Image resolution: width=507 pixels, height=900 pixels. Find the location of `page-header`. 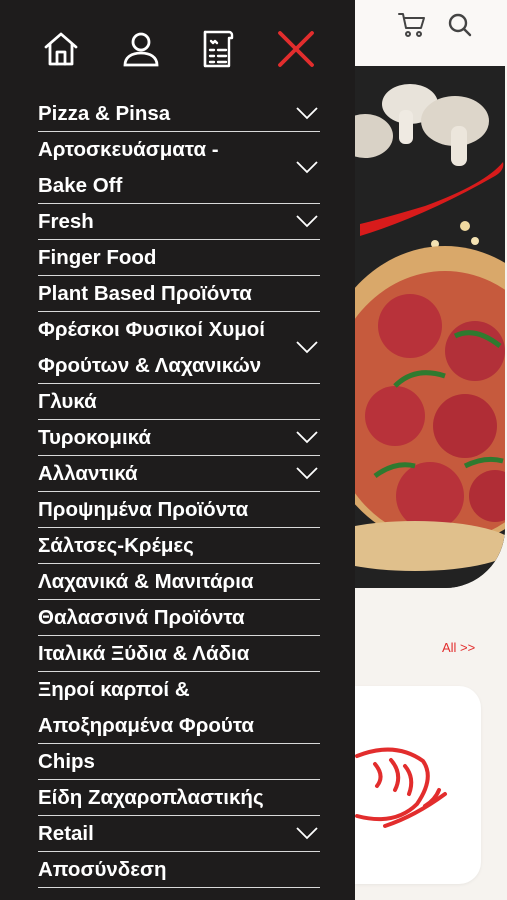

page-header is located at coordinates (431, 33).